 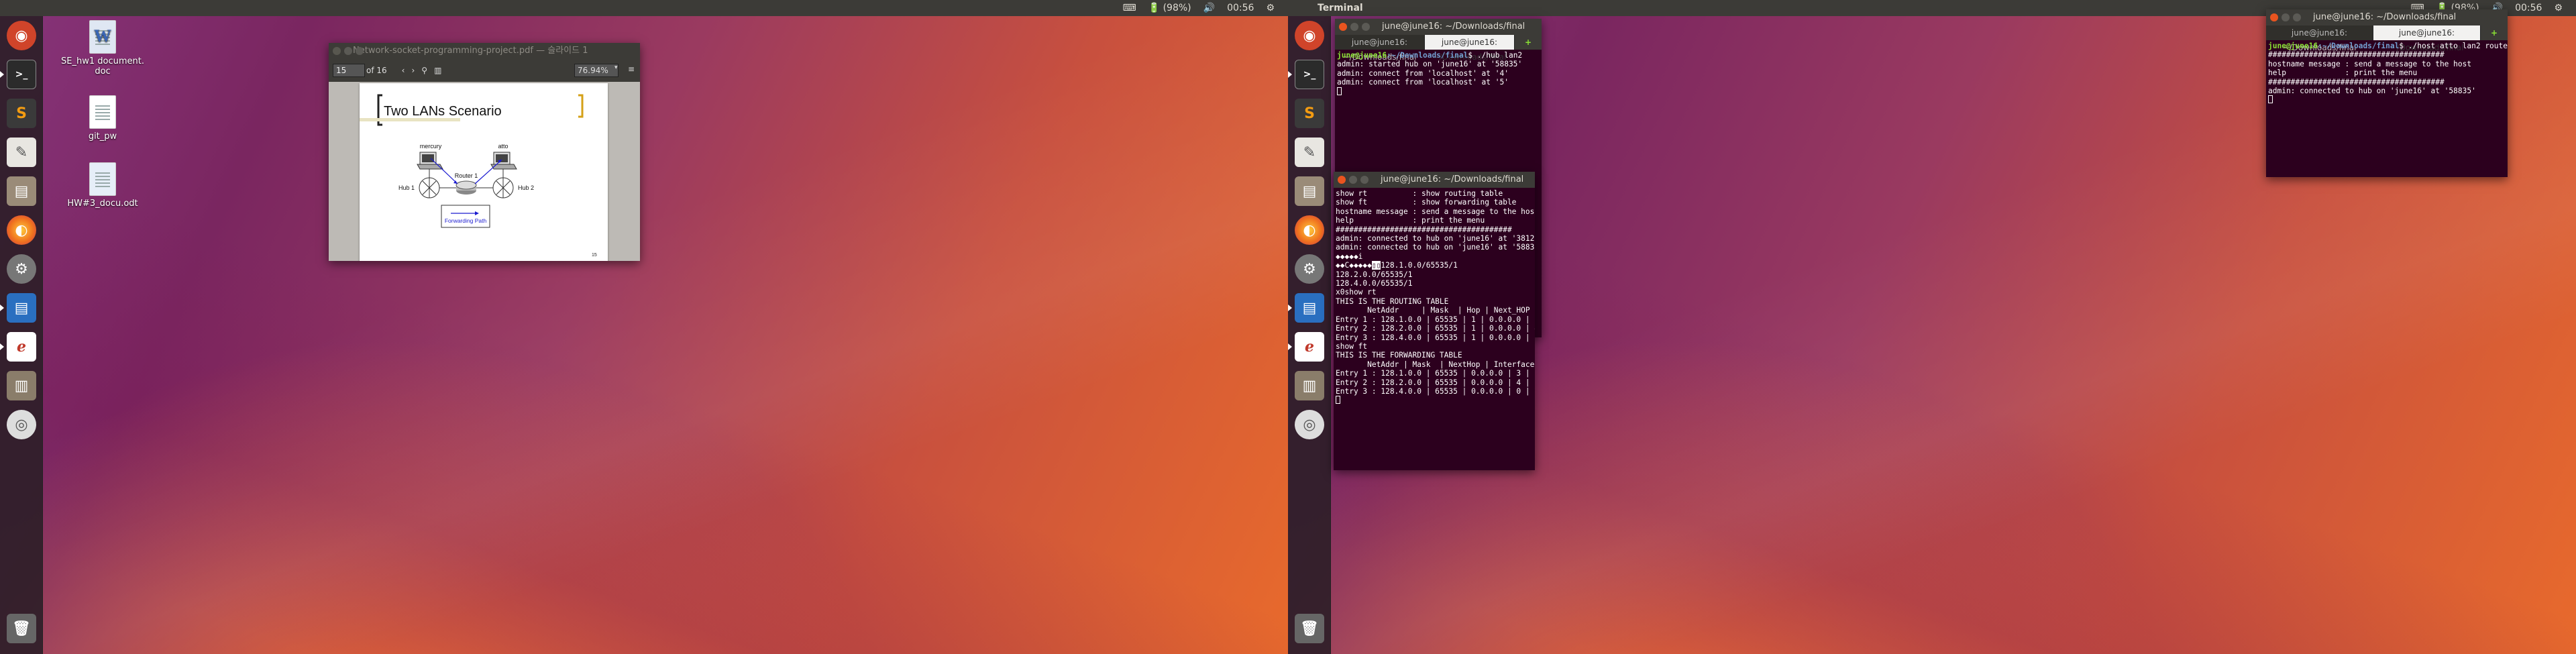 What do you see at coordinates (1452, 179) in the screenshot?
I see `window-title: june@june16: ~/Downloads/final` at bounding box center [1452, 179].